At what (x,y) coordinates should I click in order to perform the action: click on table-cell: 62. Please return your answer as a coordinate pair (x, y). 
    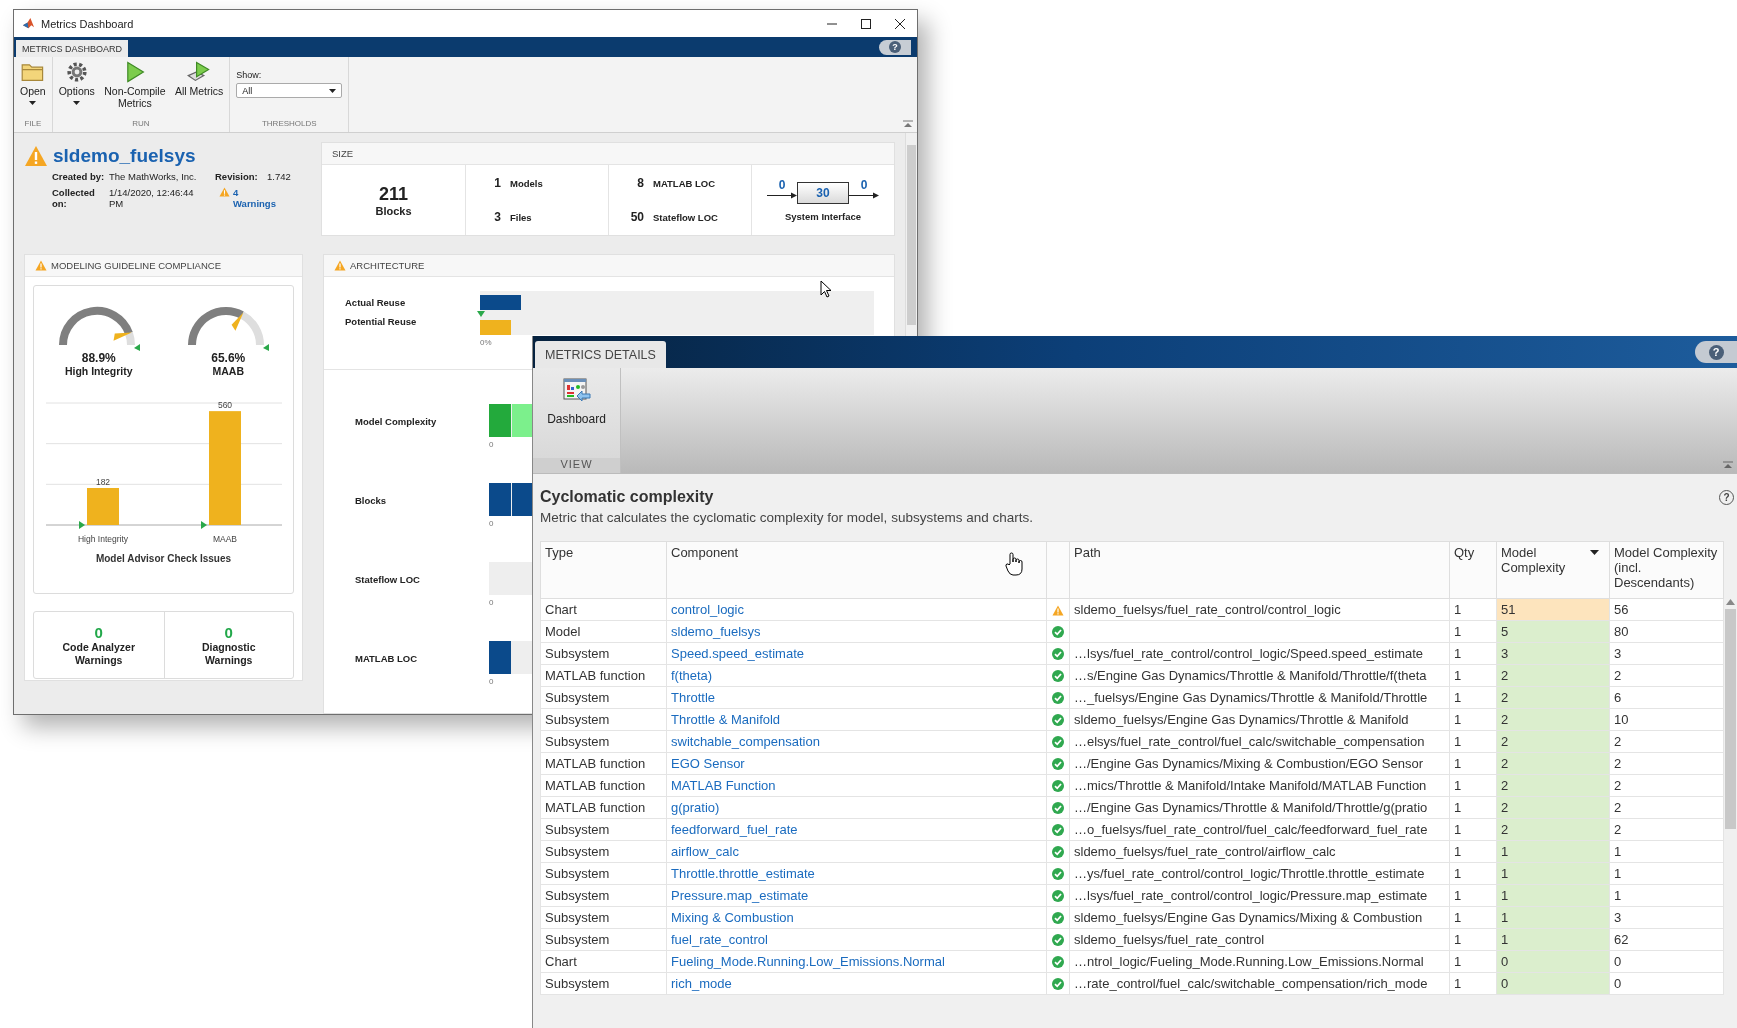
    Looking at the image, I should click on (1666, 939).